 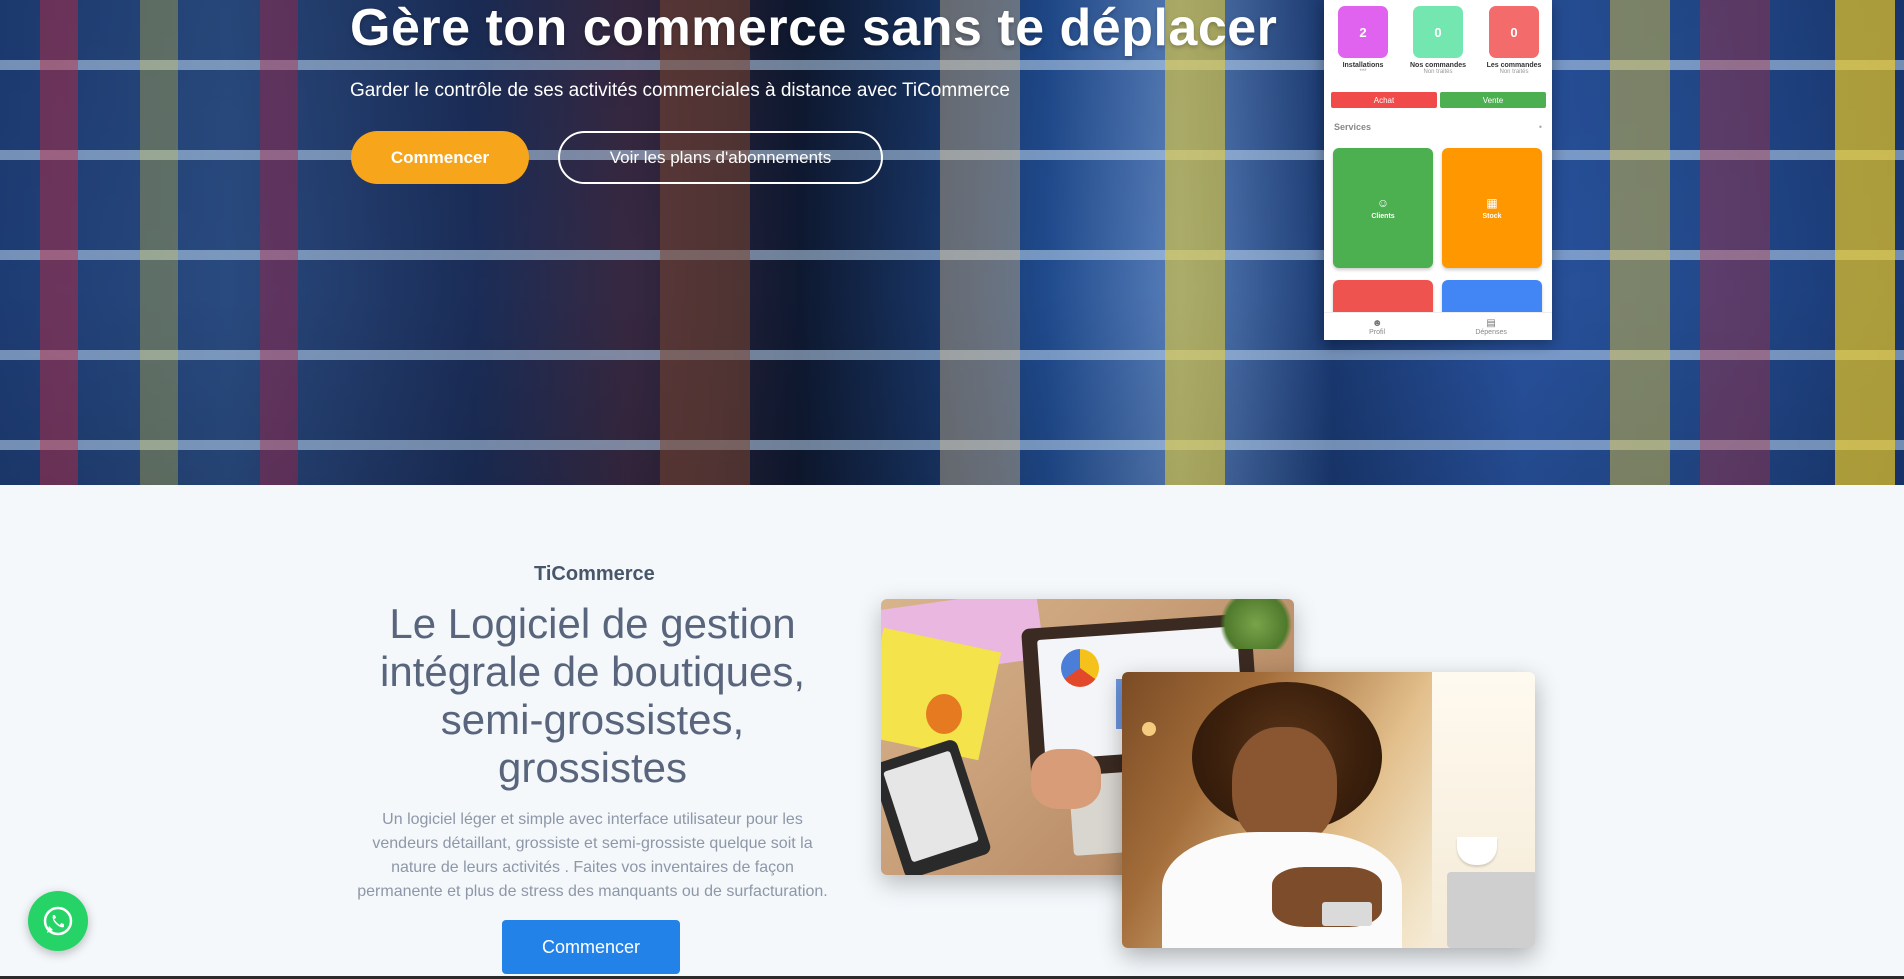 What do you see at coordinates (1438, 326) in the screenshot?
I see `phone-bottom-nav: ☻ Profil ▤ Dépenses` at bounding box center [1438, 326].